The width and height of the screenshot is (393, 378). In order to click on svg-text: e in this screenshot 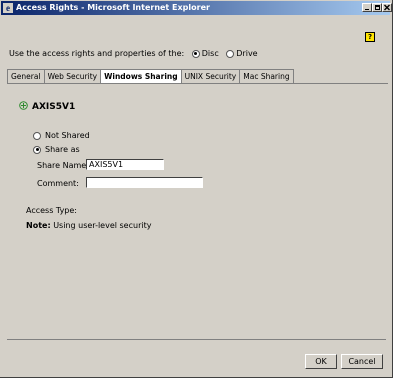, I will do `click(8, 8)`.